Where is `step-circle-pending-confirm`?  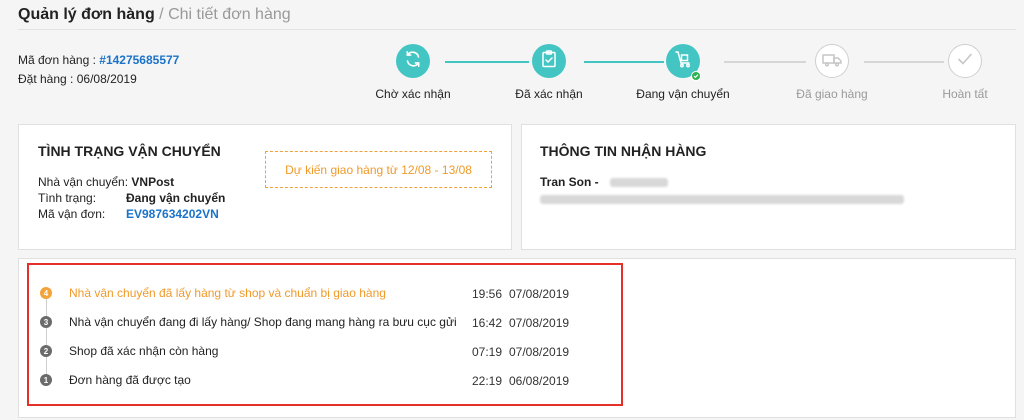 step-circle-pending-confirm is located at coordinates (413, 61).